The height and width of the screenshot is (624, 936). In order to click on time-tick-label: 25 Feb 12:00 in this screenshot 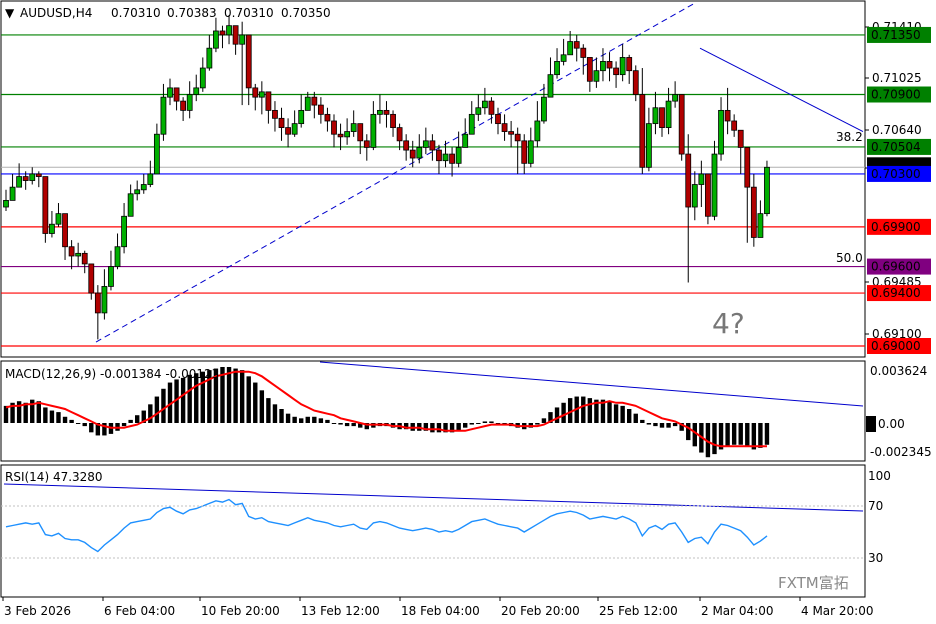, I will do `click(638, 611)`.